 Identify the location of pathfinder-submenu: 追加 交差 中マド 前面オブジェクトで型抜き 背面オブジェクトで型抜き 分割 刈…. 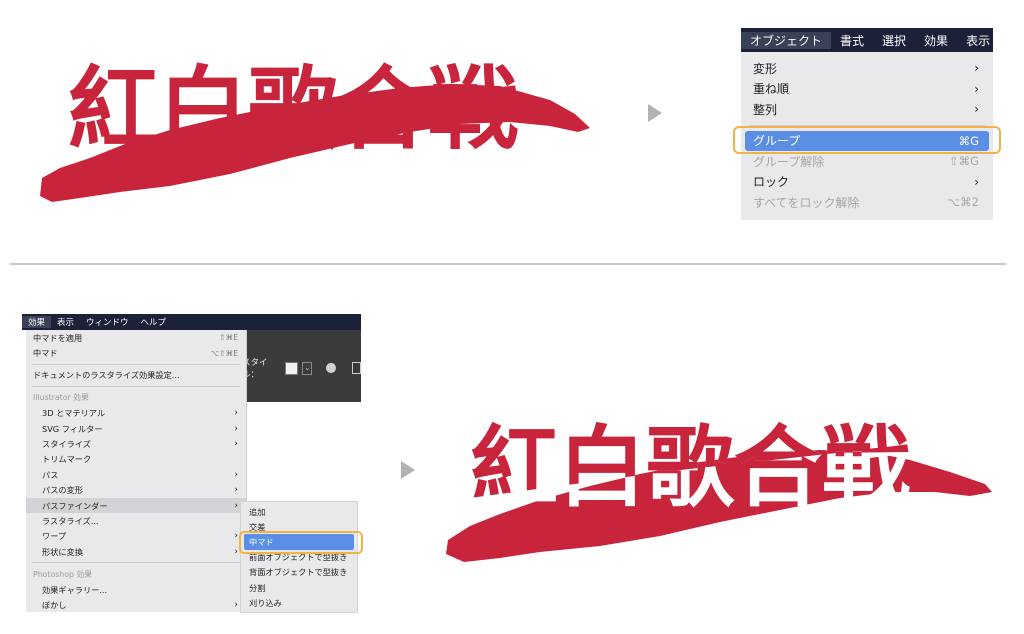
(299, 557).